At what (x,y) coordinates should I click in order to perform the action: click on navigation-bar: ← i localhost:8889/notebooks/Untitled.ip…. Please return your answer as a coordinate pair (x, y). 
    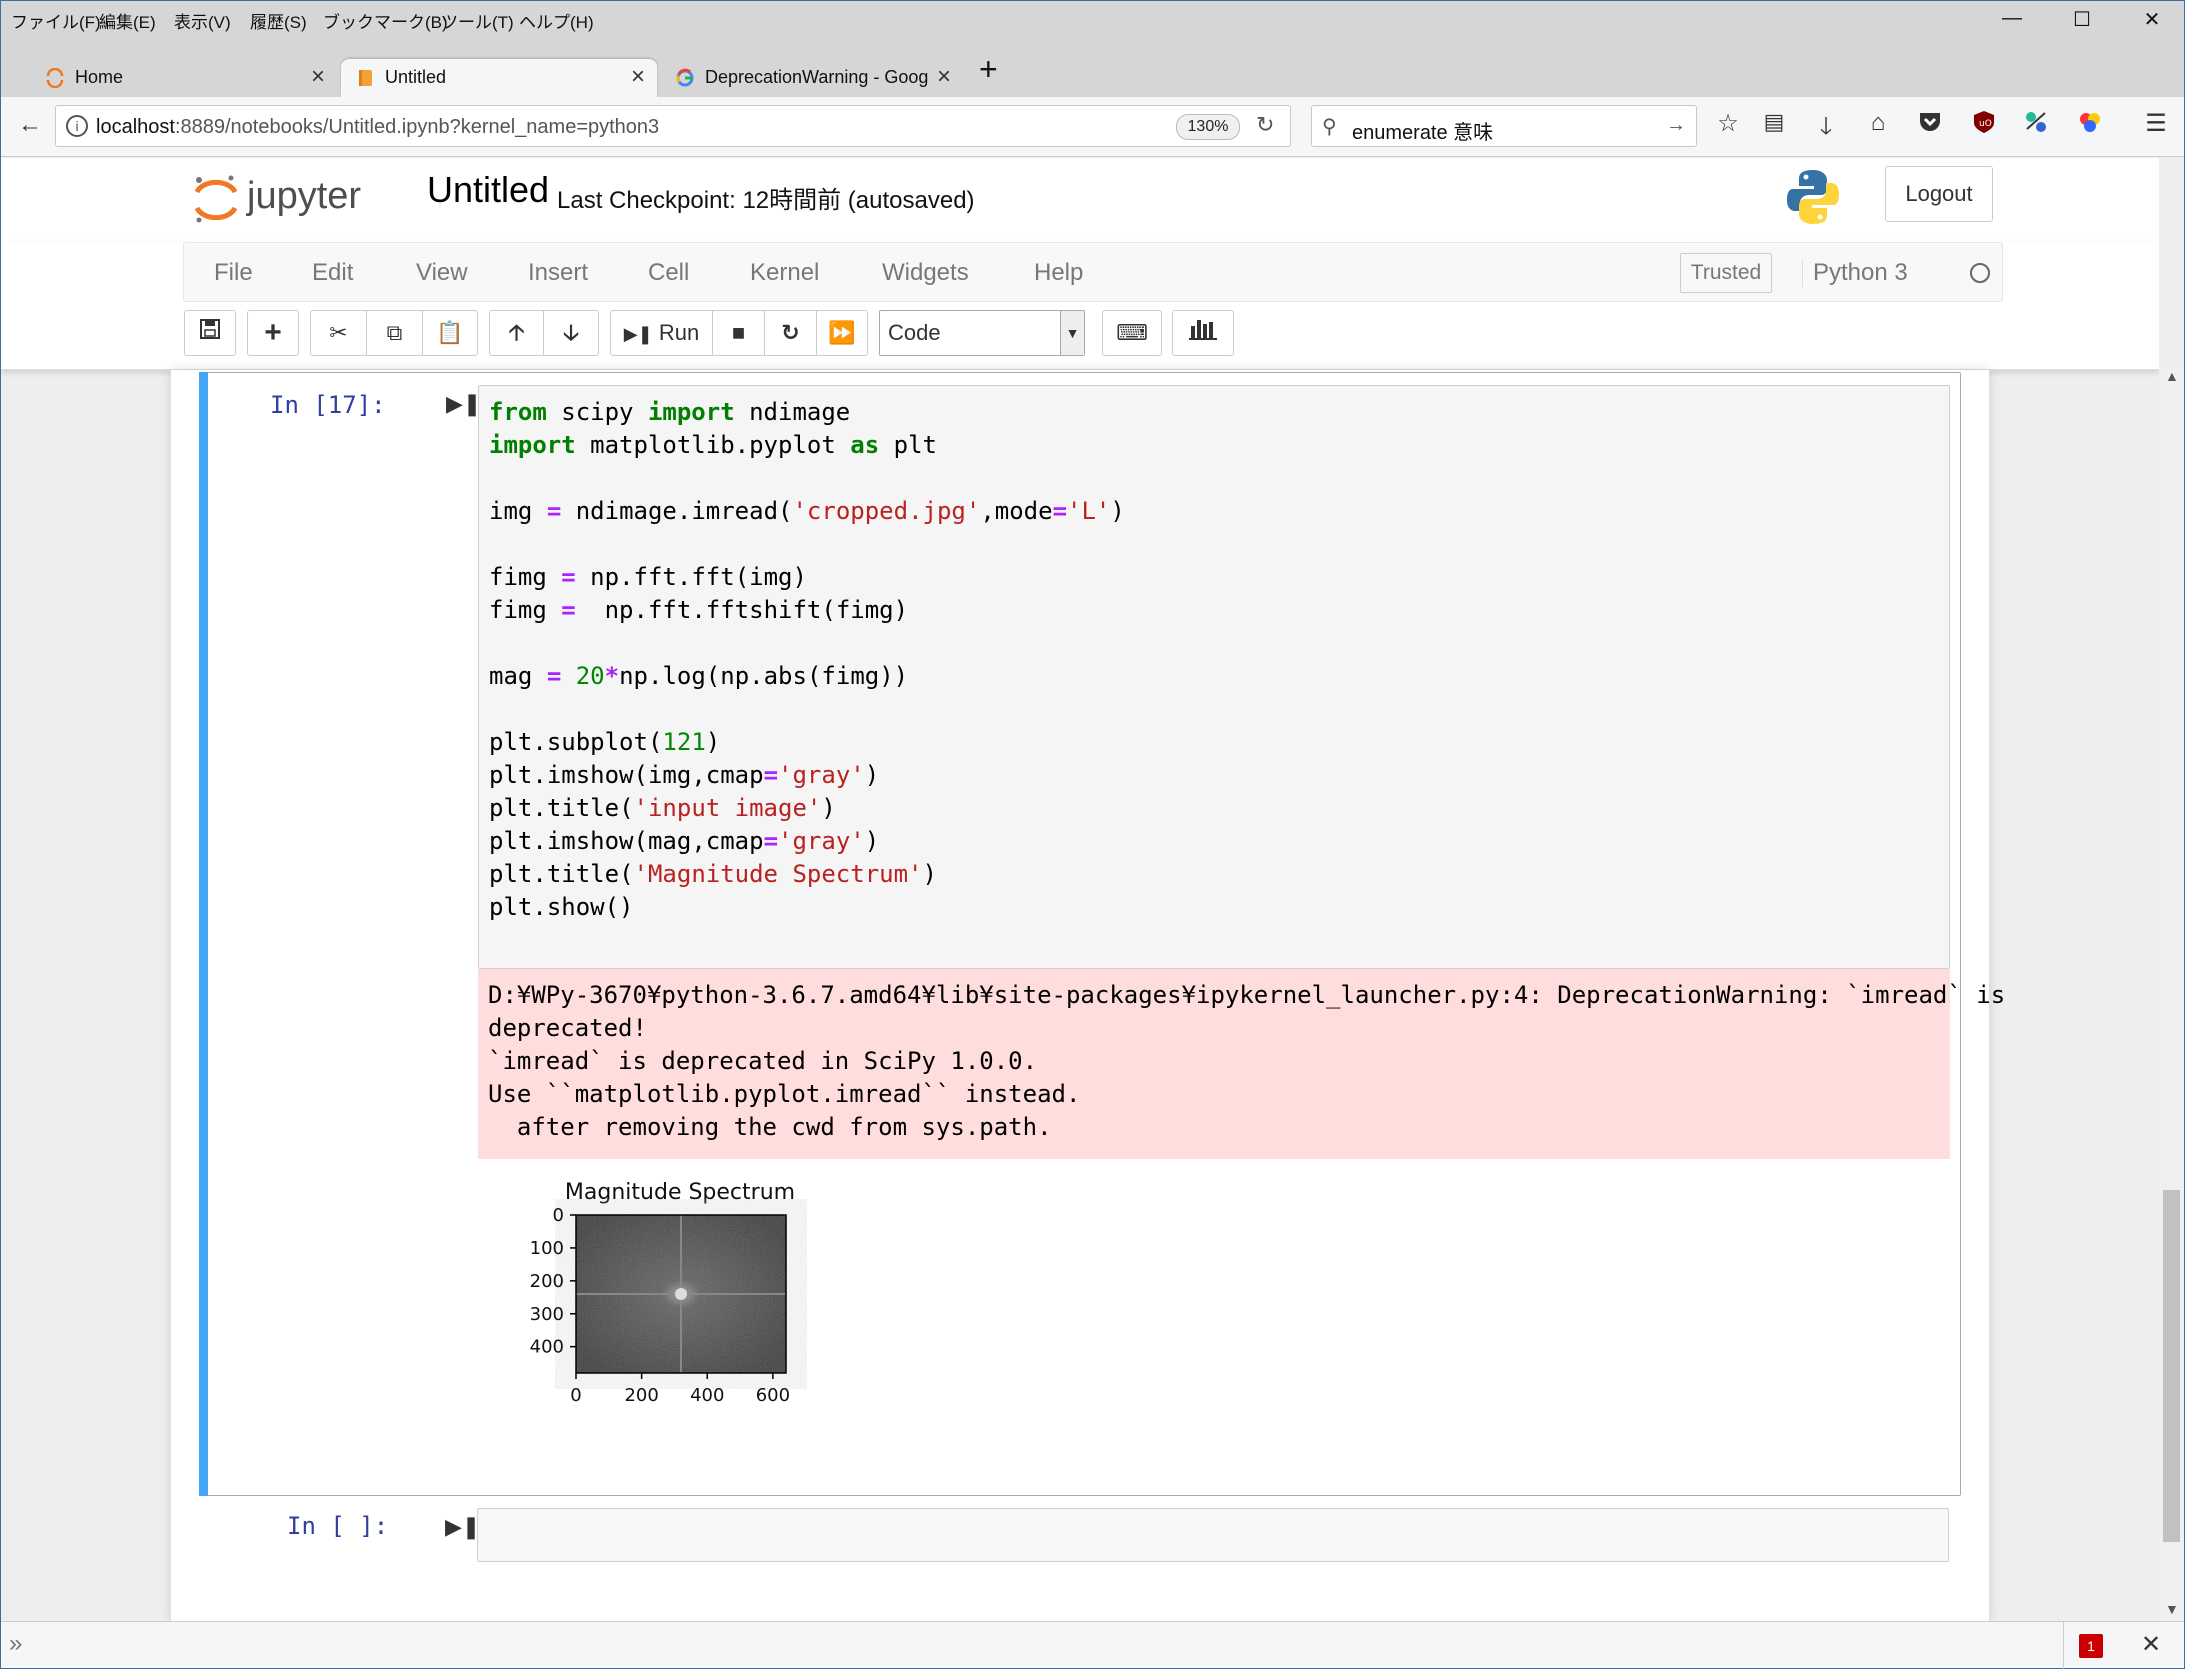
    Looking at the image, I should click on (1092, 127).